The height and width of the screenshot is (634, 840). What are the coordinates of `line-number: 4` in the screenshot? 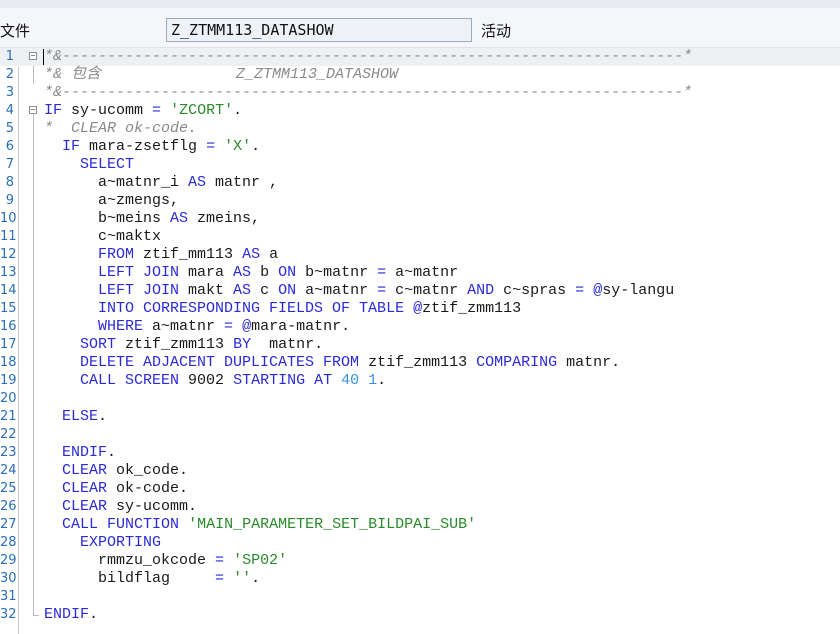 It's located at (9, 110).